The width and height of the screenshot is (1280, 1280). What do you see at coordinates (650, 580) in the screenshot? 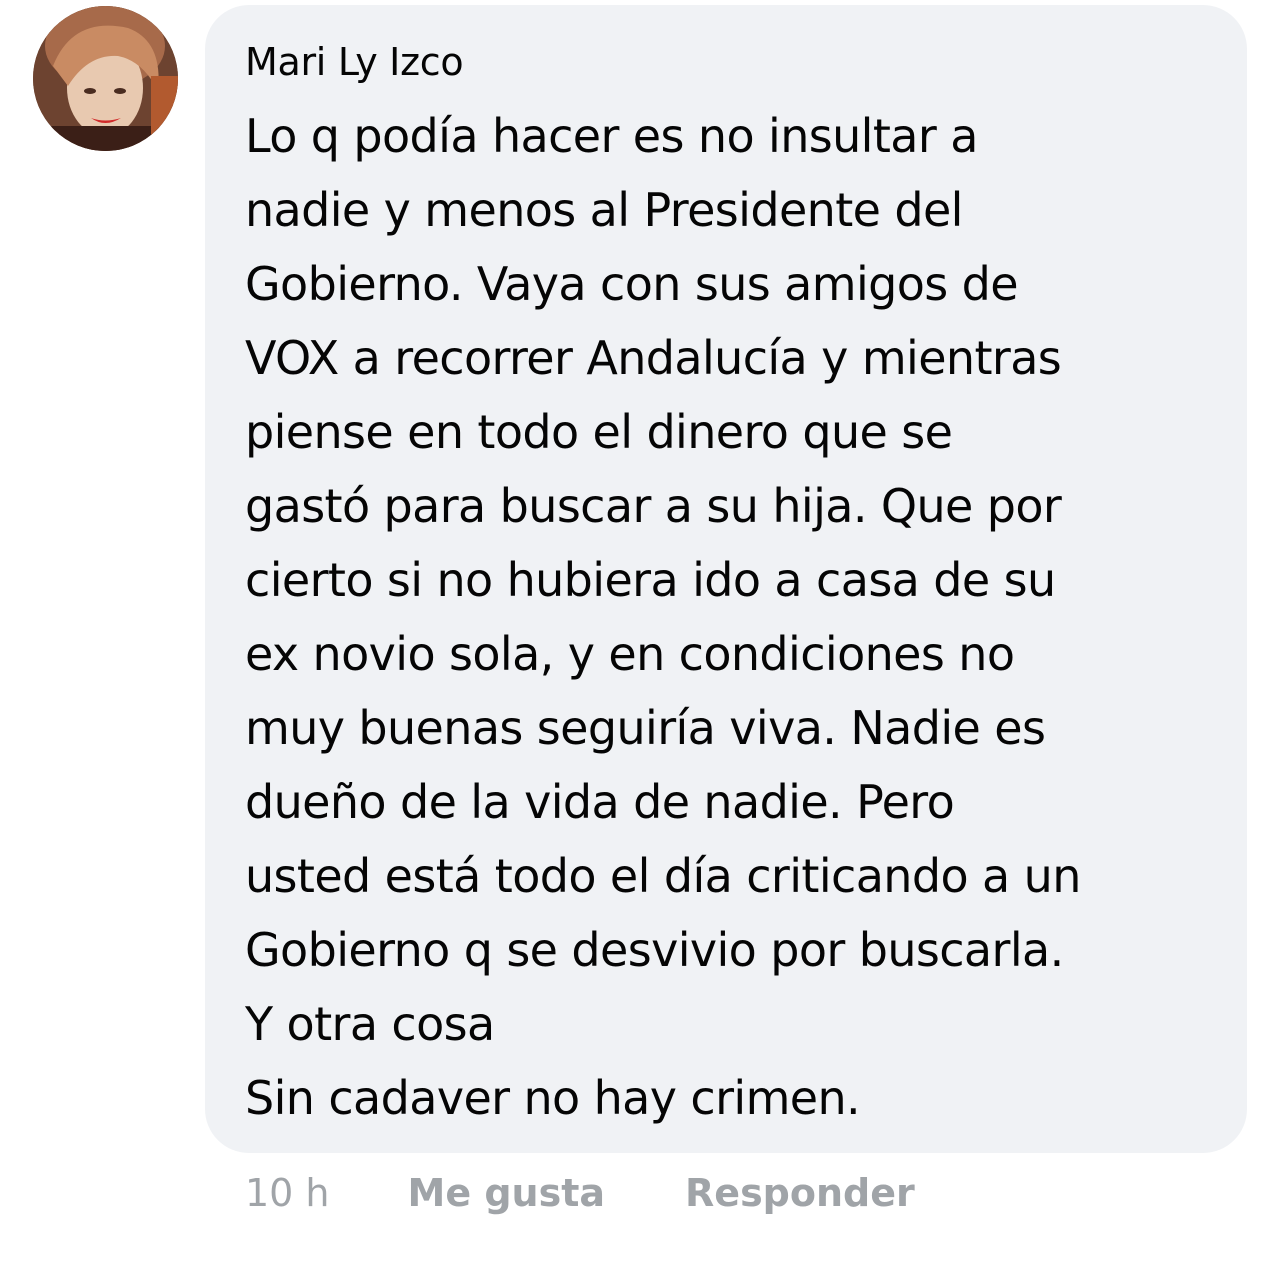
I see `comment-line: cierto si no hubiera ido a casa de su` at bounding box center [650, 580].